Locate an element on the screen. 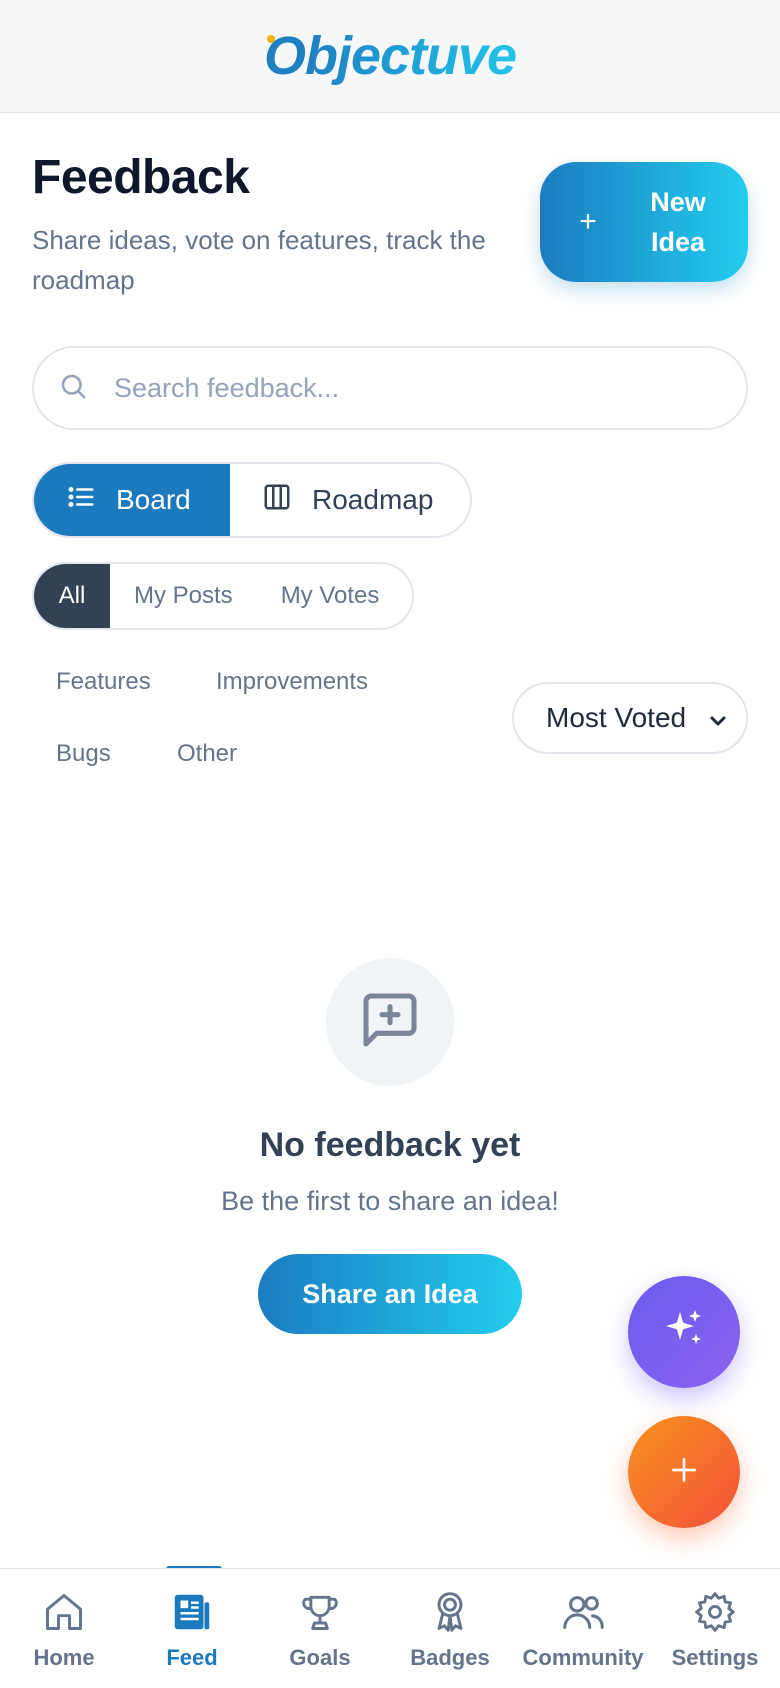 The width and height of the screenshot is (780, 1688). search-bar is located at coordinates (390, 388).